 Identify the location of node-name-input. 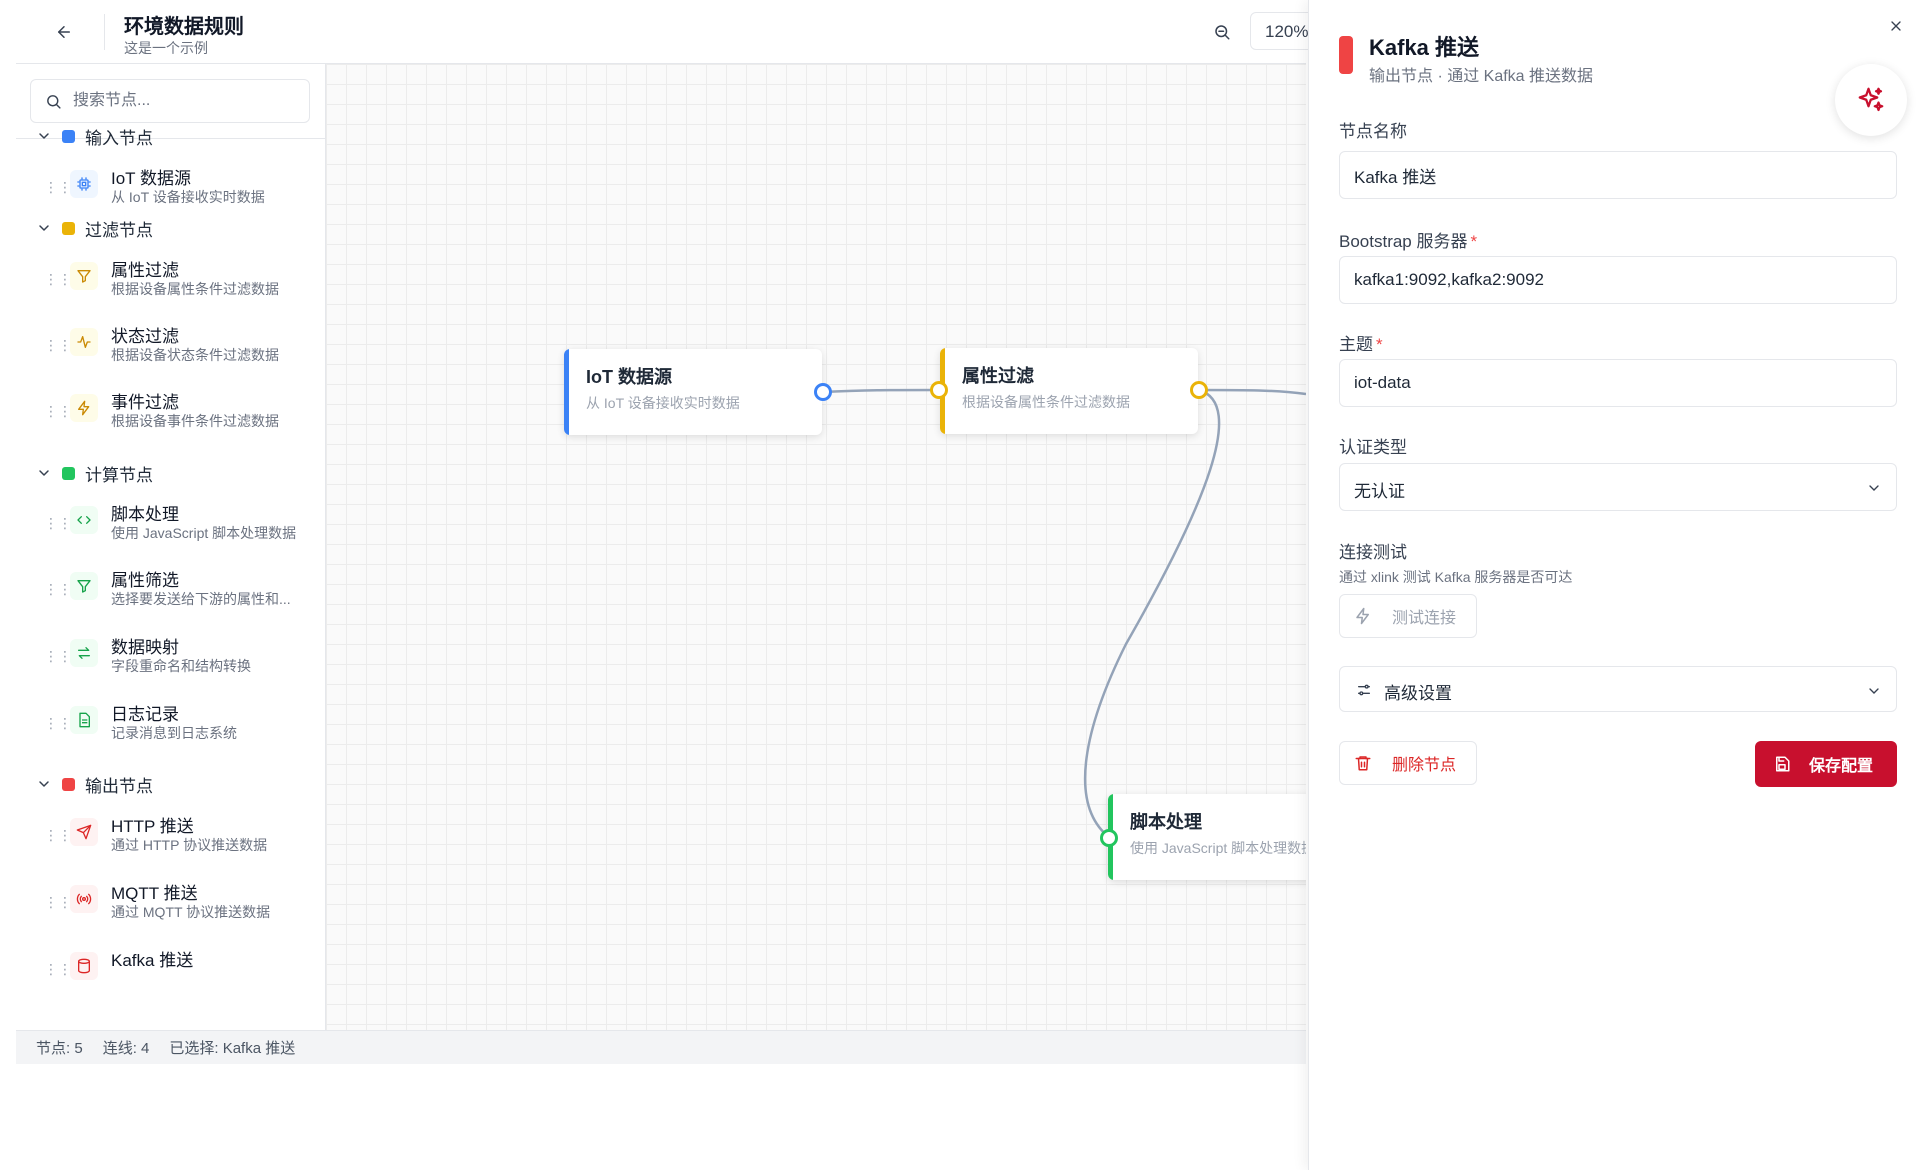
(1618, 175).